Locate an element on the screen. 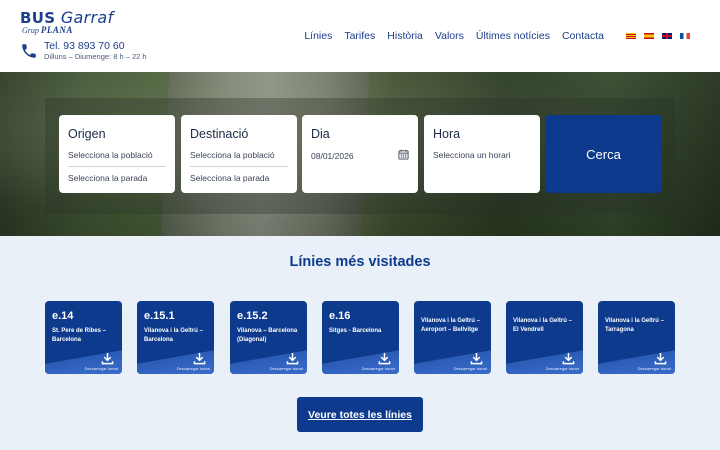 This screenshot has width=720, height=450. nav-item-tarifes: Tarifes is located at coordinates (359, 36).